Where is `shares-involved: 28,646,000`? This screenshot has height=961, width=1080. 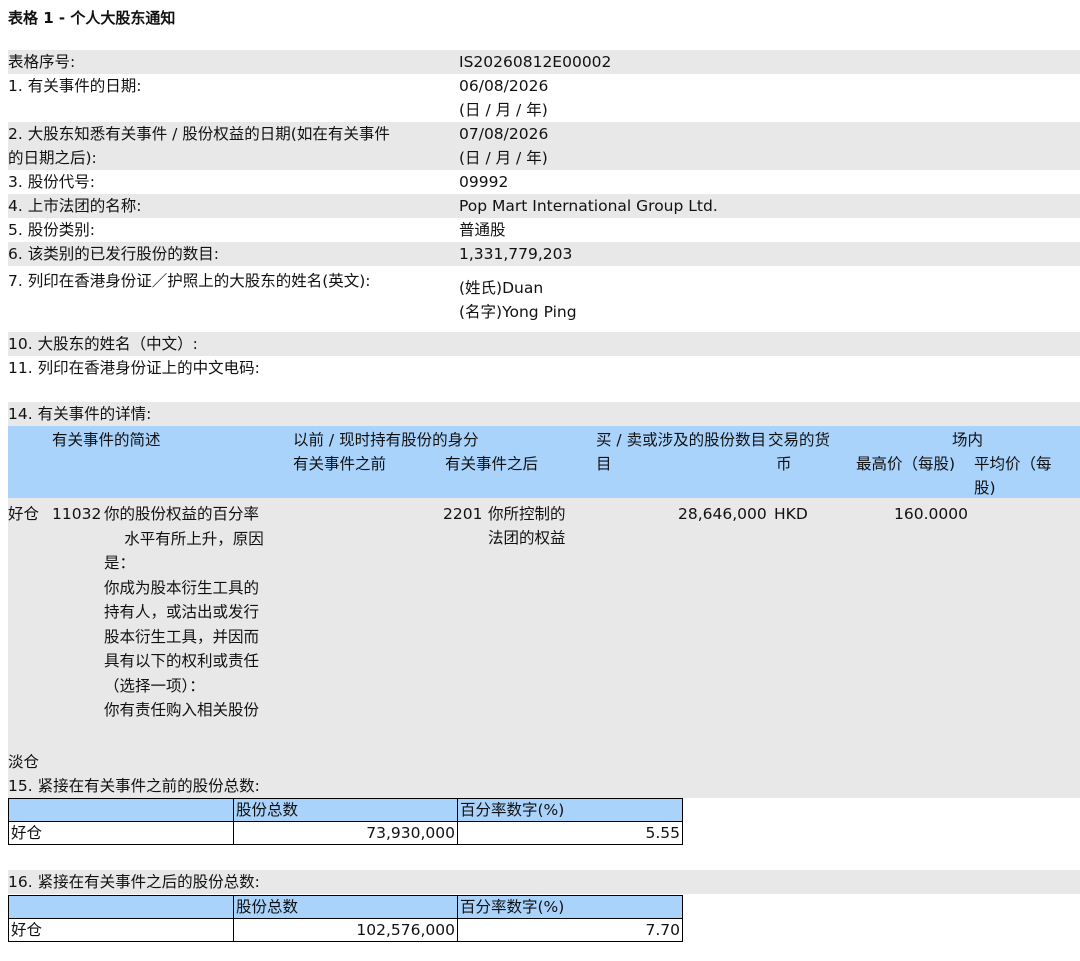
shares-involved: 28,646,000 is located at coordinates (722, 514).